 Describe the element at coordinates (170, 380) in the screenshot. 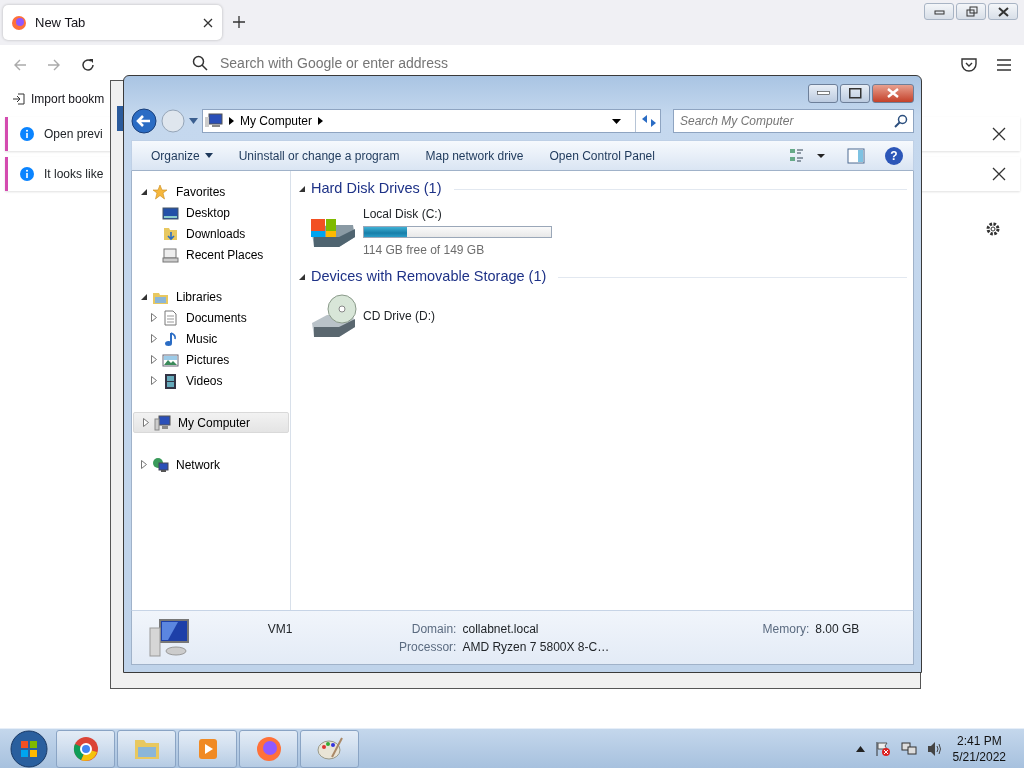

I see `film-icon` at that location.